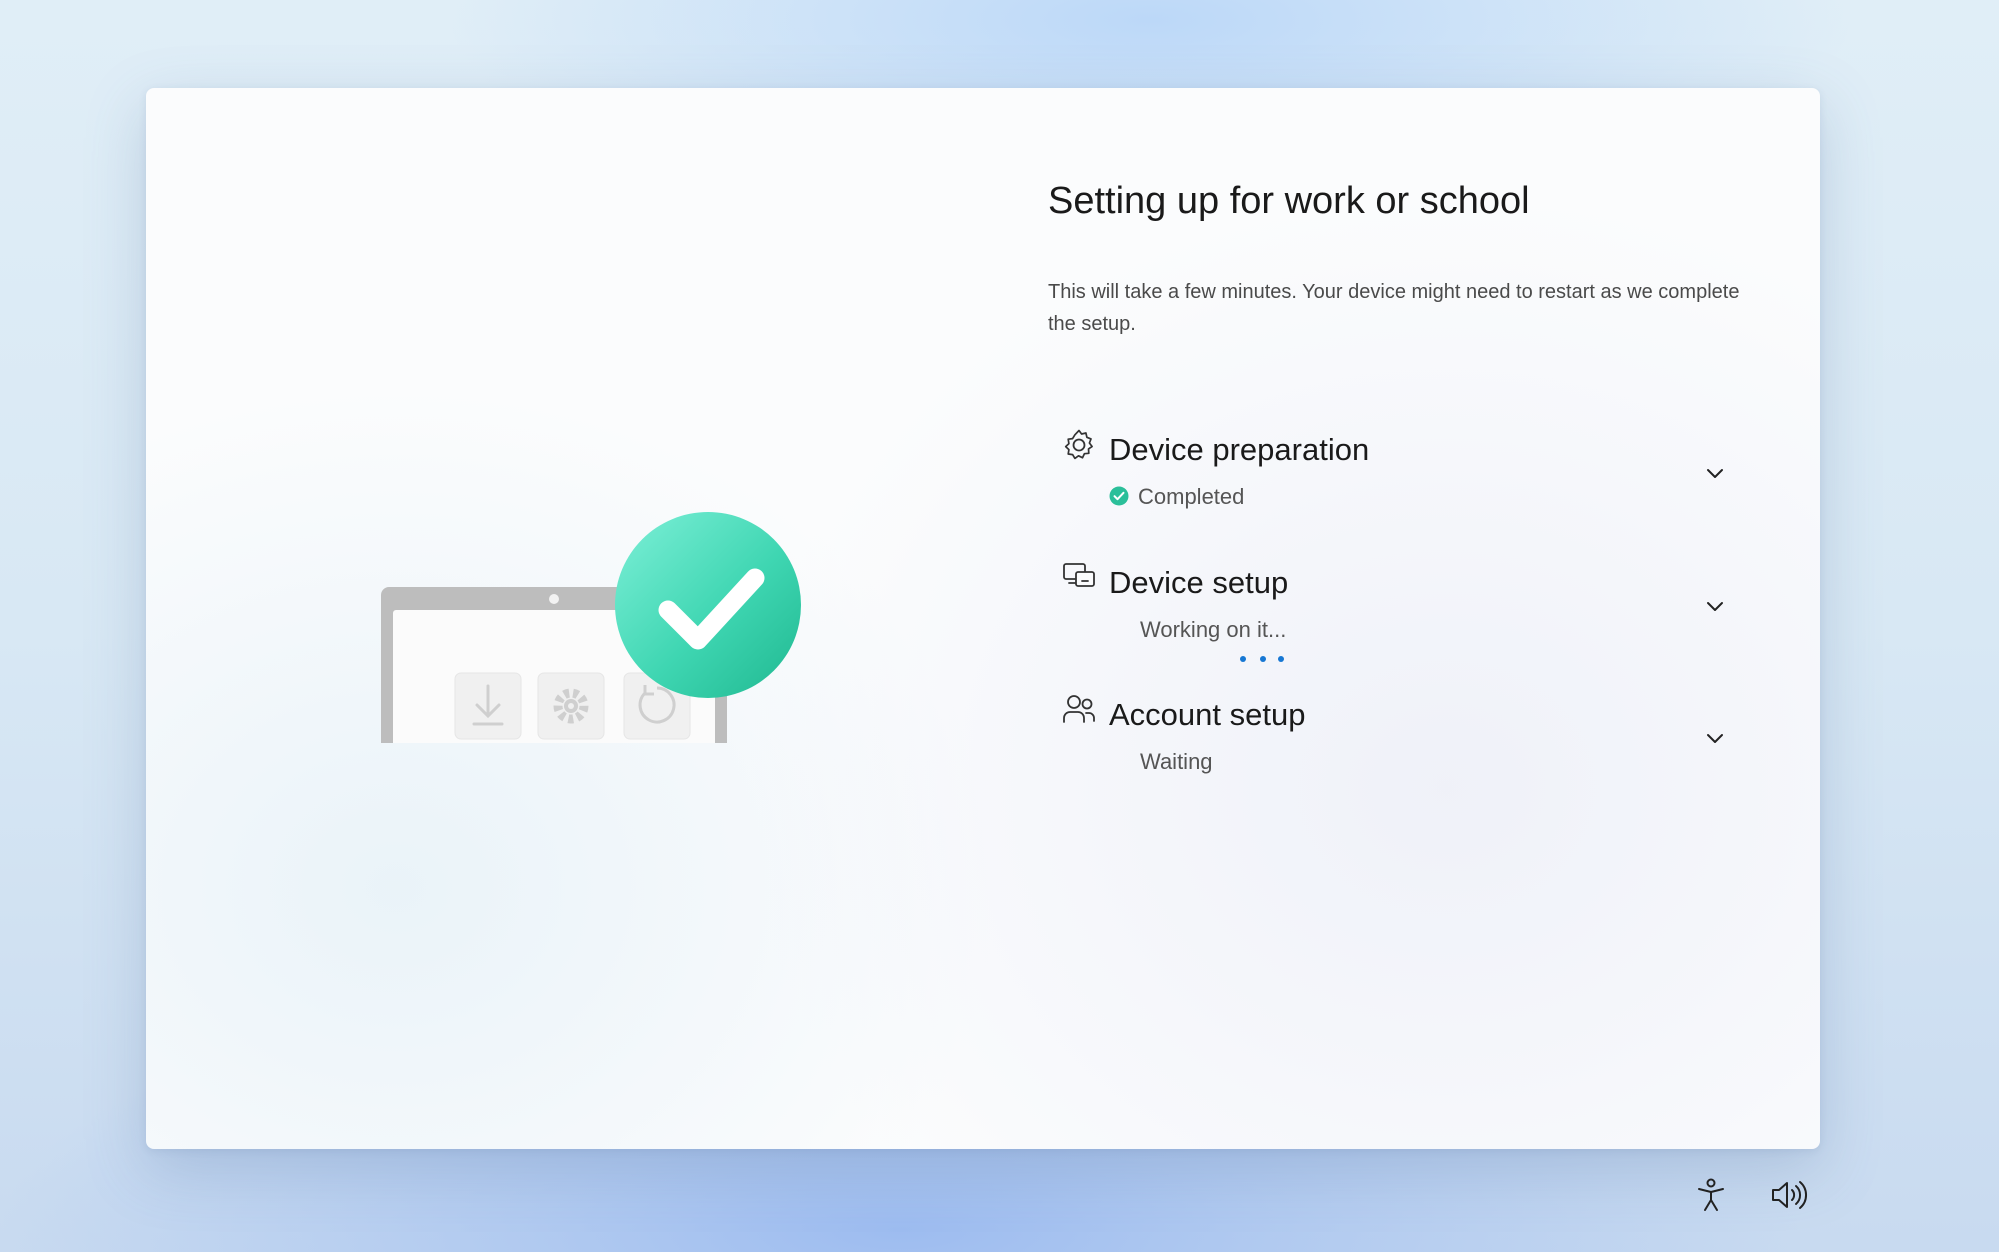 This screenshot has height=1252, width=1999. What do you see at coordinates (1119, 496) in the screenshot?
I see `completed-check-icon` at bounding box center [1119, 496].